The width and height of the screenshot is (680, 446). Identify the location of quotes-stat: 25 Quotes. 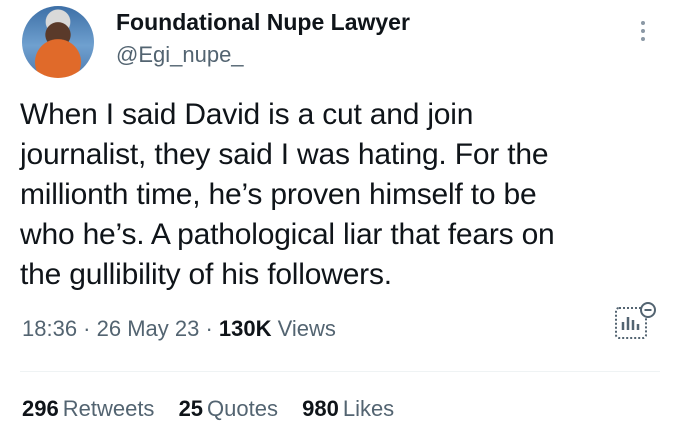
(228, 408).